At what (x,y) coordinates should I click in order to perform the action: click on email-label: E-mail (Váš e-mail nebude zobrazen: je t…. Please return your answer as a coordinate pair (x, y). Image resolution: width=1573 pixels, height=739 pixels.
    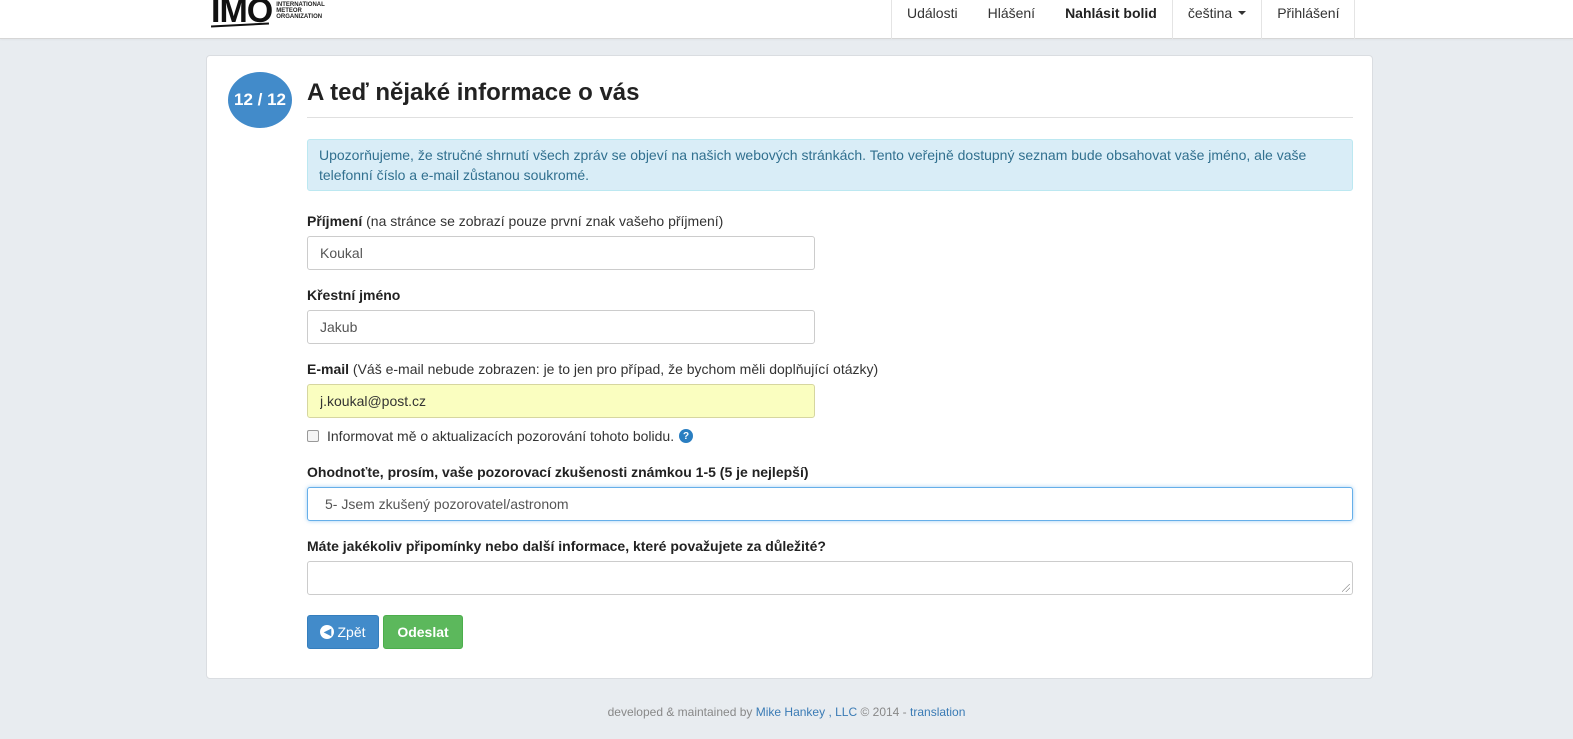
    Looking at the image, I should click on (593, 369).